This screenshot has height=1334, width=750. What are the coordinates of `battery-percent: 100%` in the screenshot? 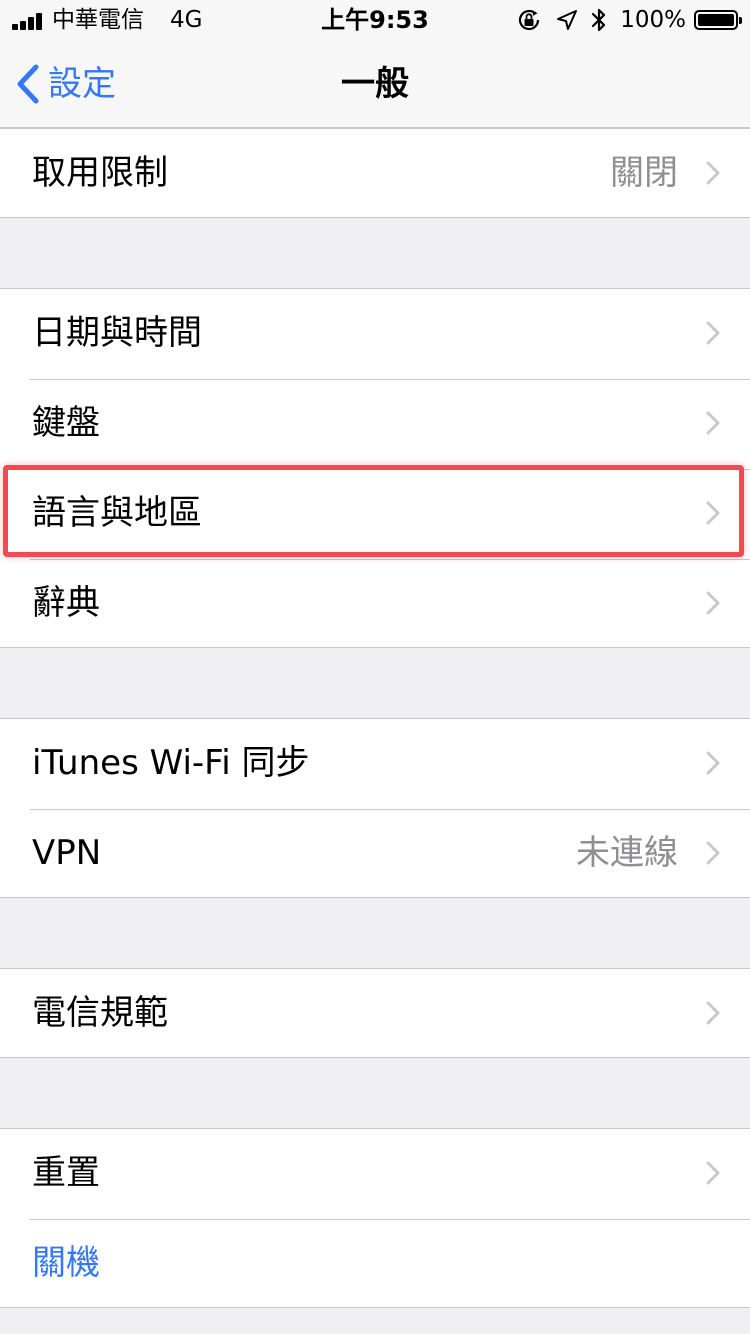 It's located at (653, 20).